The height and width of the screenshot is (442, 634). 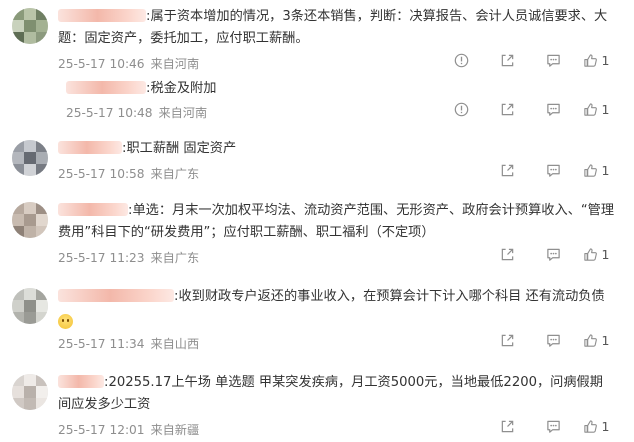 I want to click on comment-source: 来自新疆, so click(x=175, y=430).